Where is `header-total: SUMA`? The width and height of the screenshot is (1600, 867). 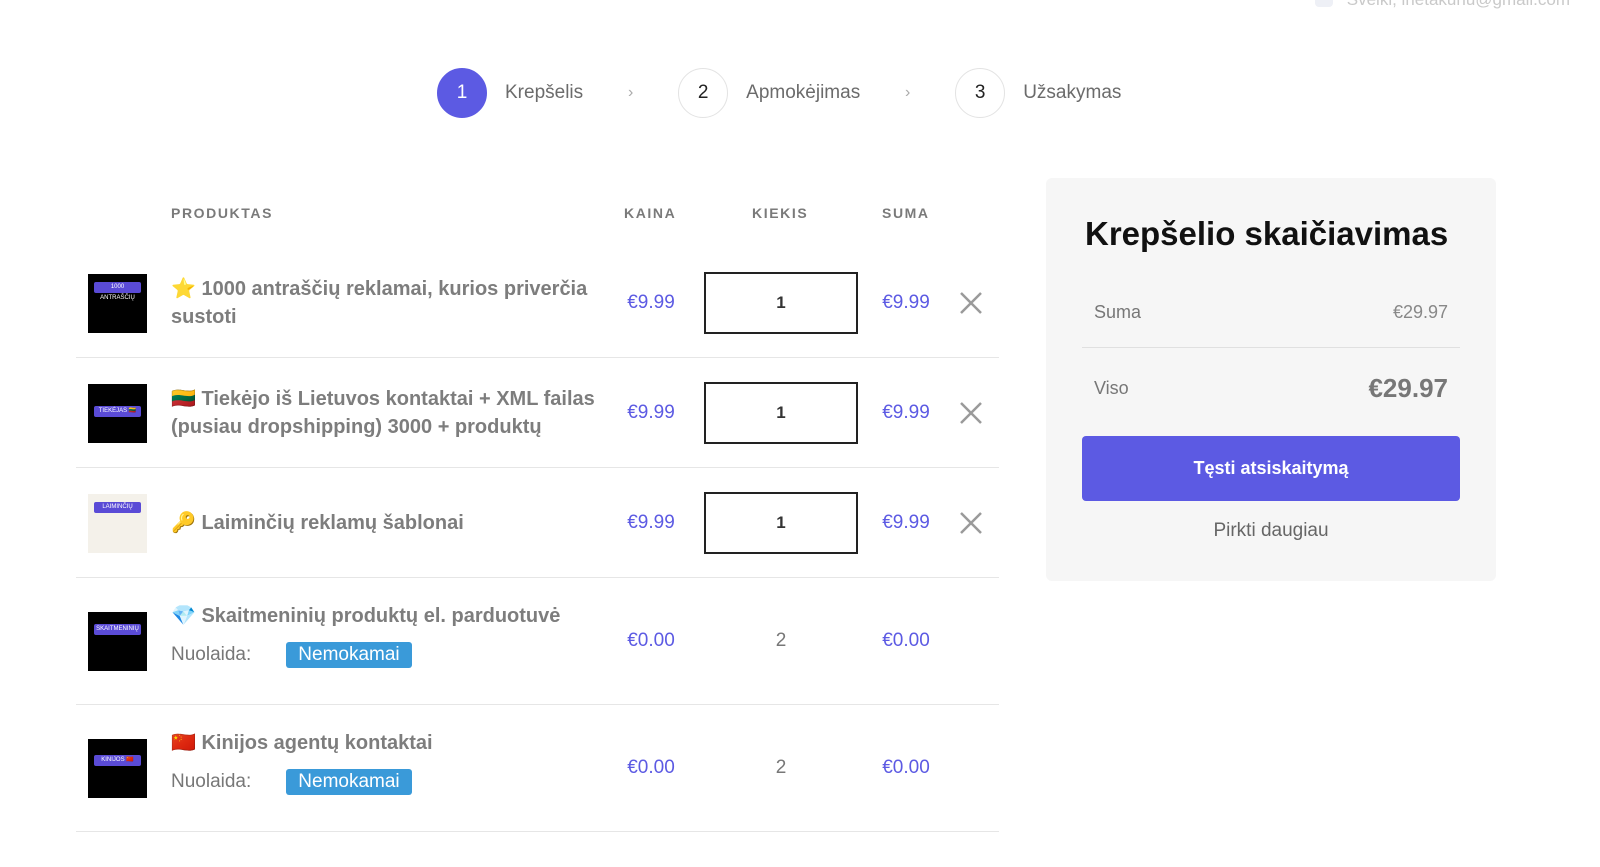 header-total: SUMA is located at coordinates (906, 213).